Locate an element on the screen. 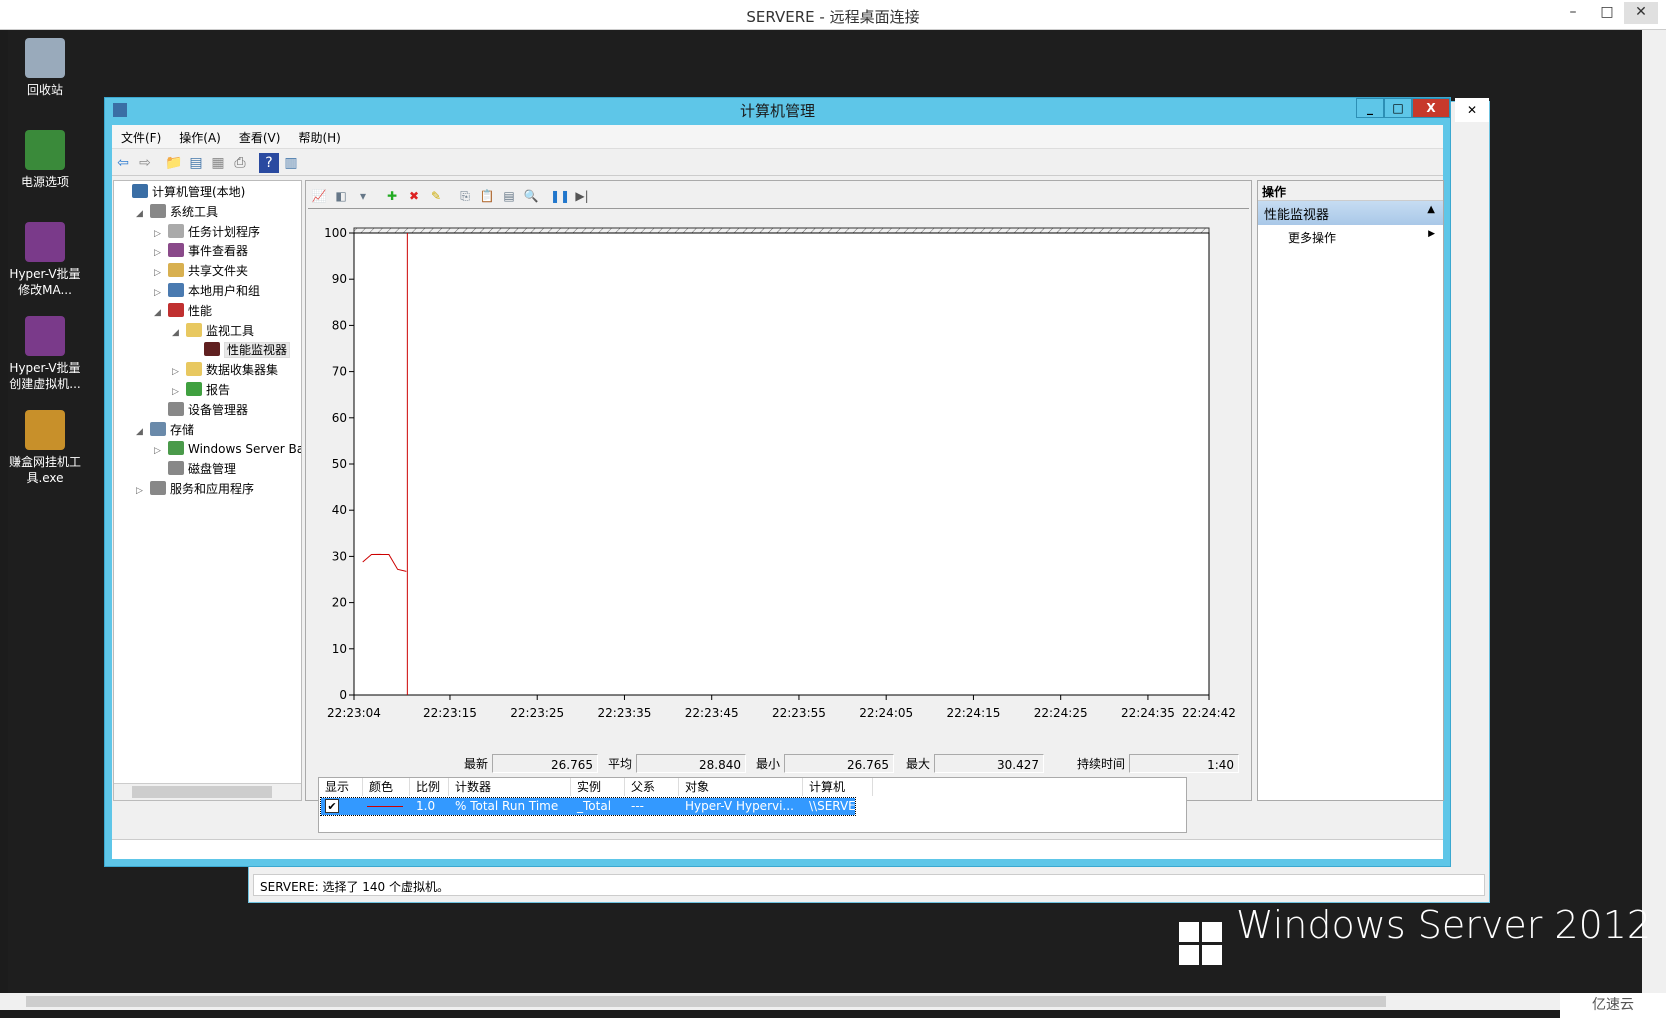 The height and width of the screenshot is (1018, 1666). column-header: 计算机 is located at coordinates (838, 787).